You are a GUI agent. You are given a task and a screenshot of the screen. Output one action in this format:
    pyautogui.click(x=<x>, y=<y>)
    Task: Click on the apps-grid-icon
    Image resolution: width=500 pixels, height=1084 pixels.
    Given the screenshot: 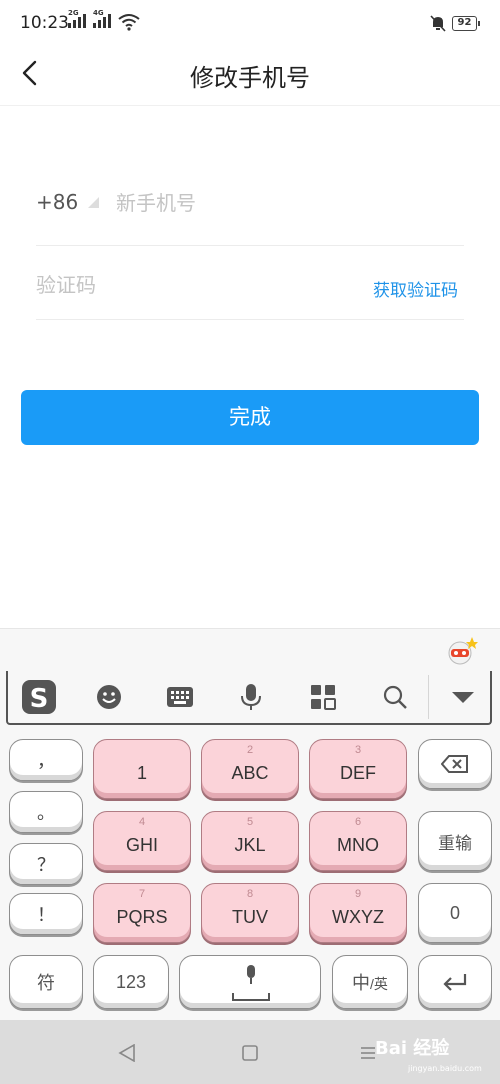 What is the action you would take?
    pyautogui.click(x=323, y=697)
    